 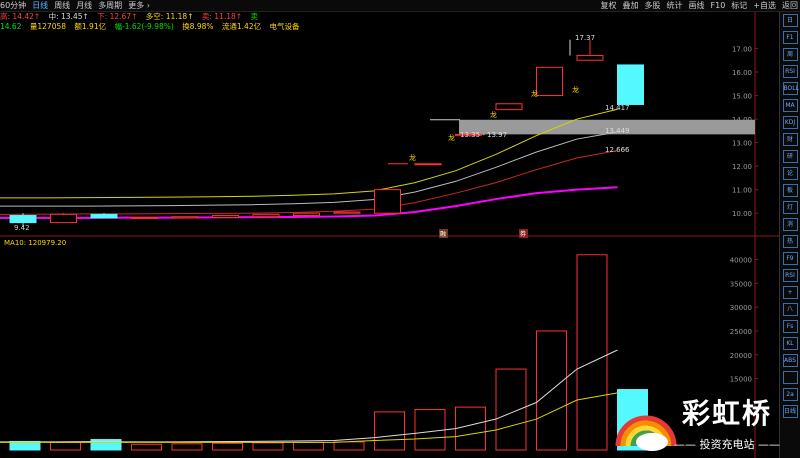 I want to click on price-tick-label: 12.00, so click(x=742, y=167).